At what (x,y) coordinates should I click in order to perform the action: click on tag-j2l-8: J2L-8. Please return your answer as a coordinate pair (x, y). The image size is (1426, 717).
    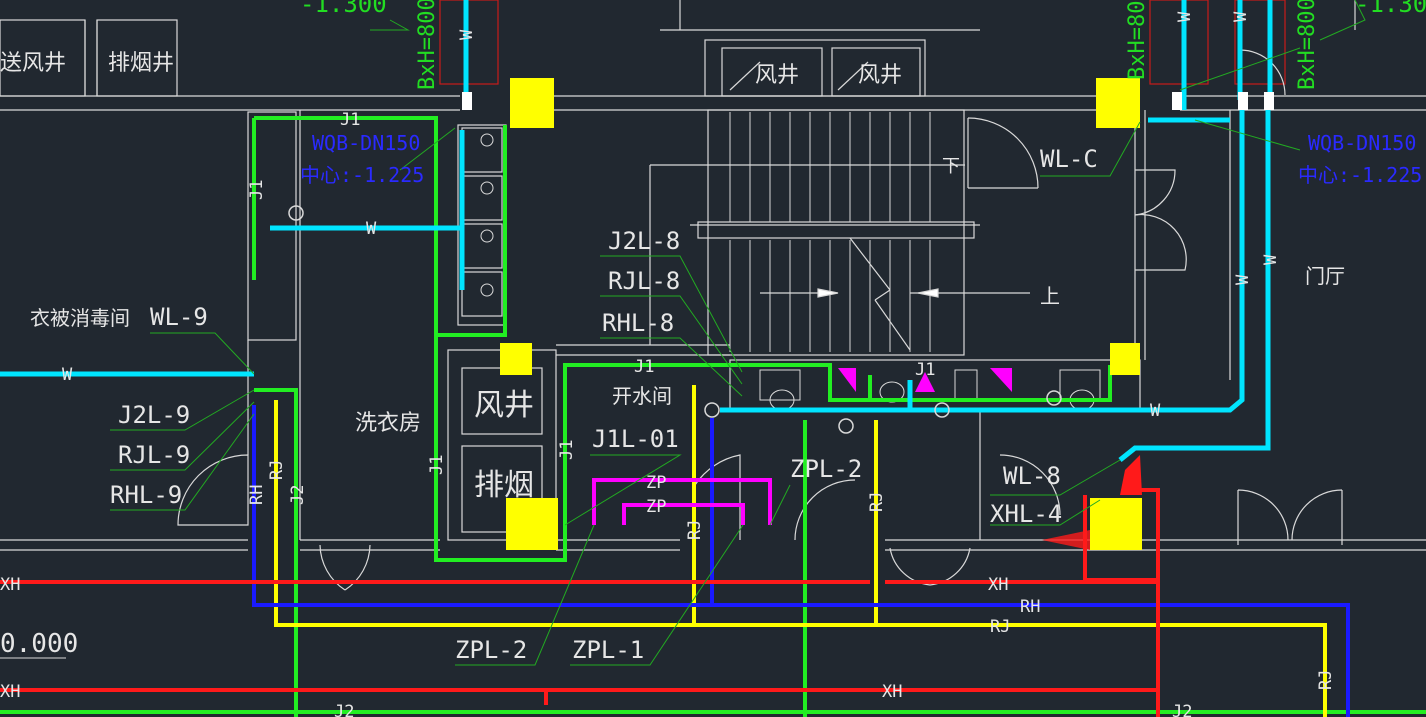
    Looking at the image, I should click on (644, 241).